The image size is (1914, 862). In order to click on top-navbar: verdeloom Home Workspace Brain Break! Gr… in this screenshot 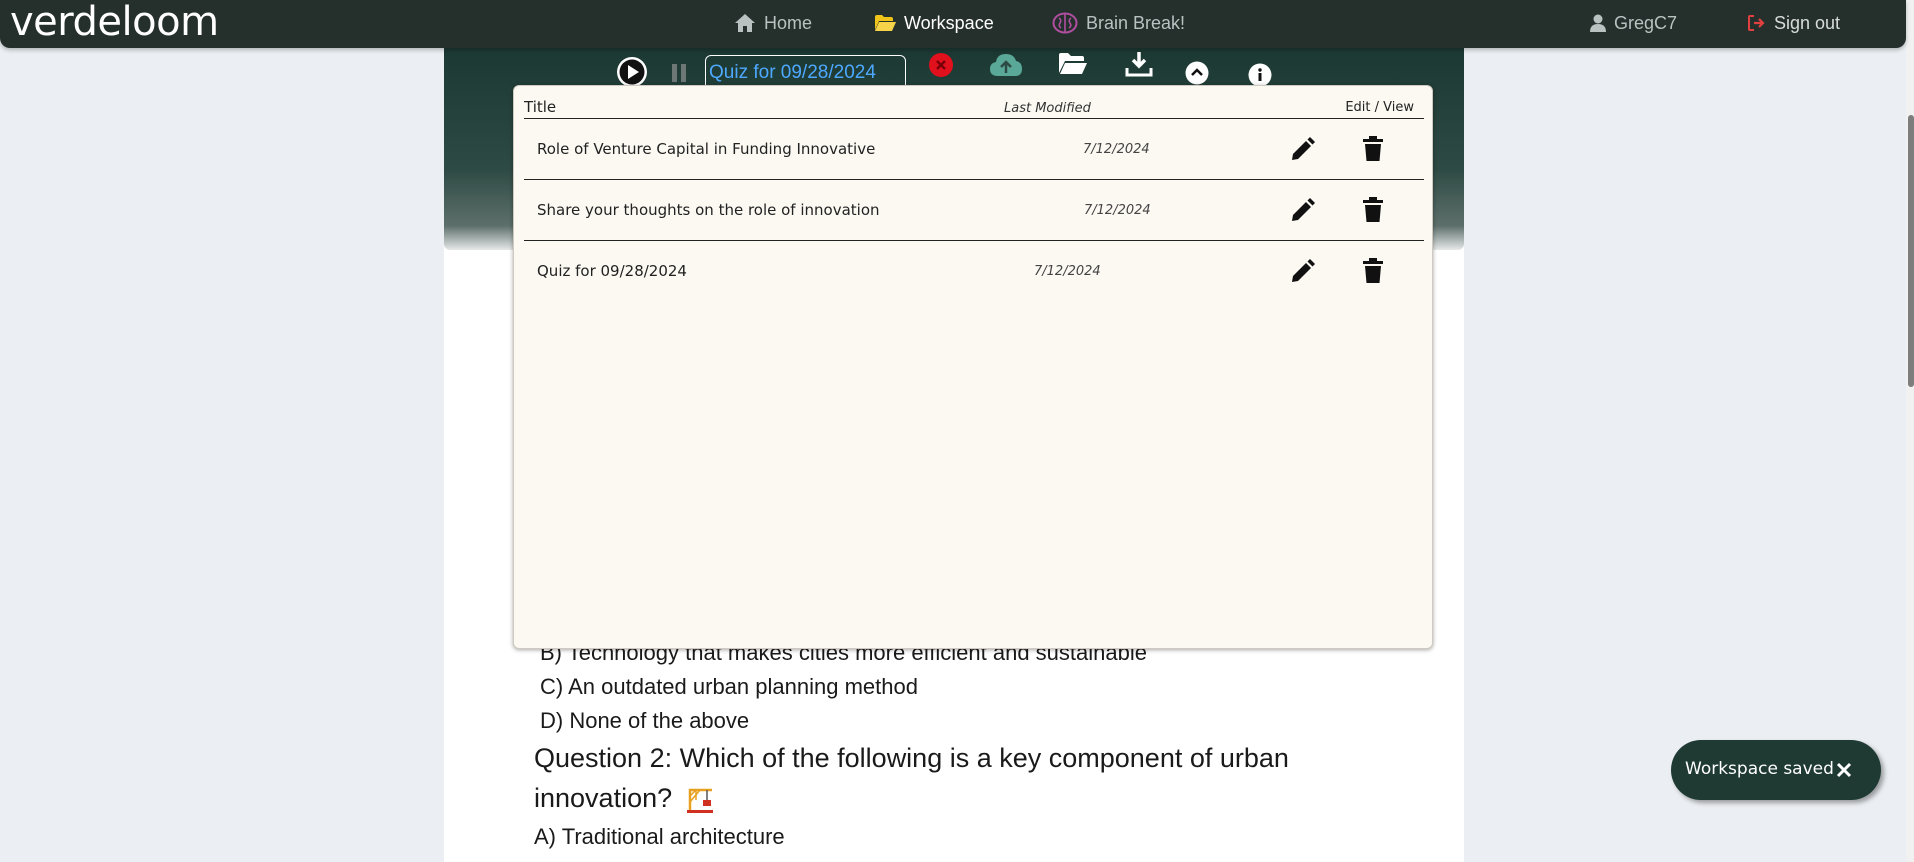, I will do `click(953, 24)`.